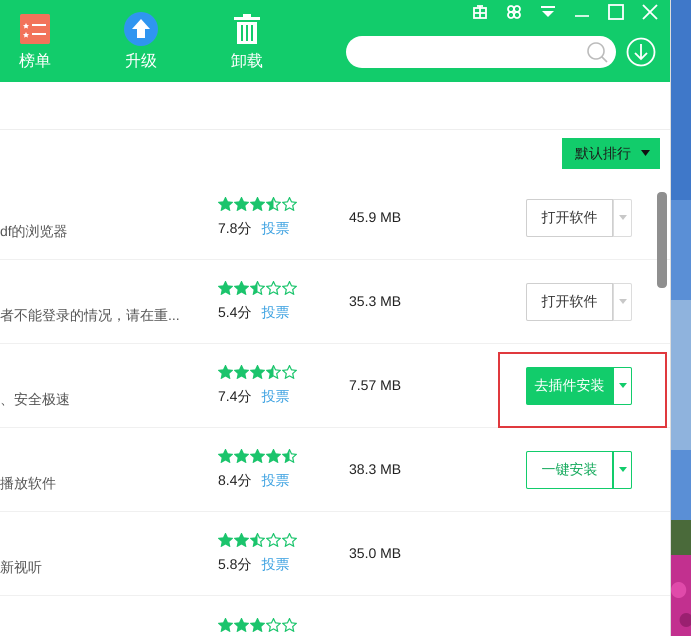  What do you see at coordinates (375, 217) in the screenshot?
I see `file-size: 45.9 MB` at bounding box center [375, 217].